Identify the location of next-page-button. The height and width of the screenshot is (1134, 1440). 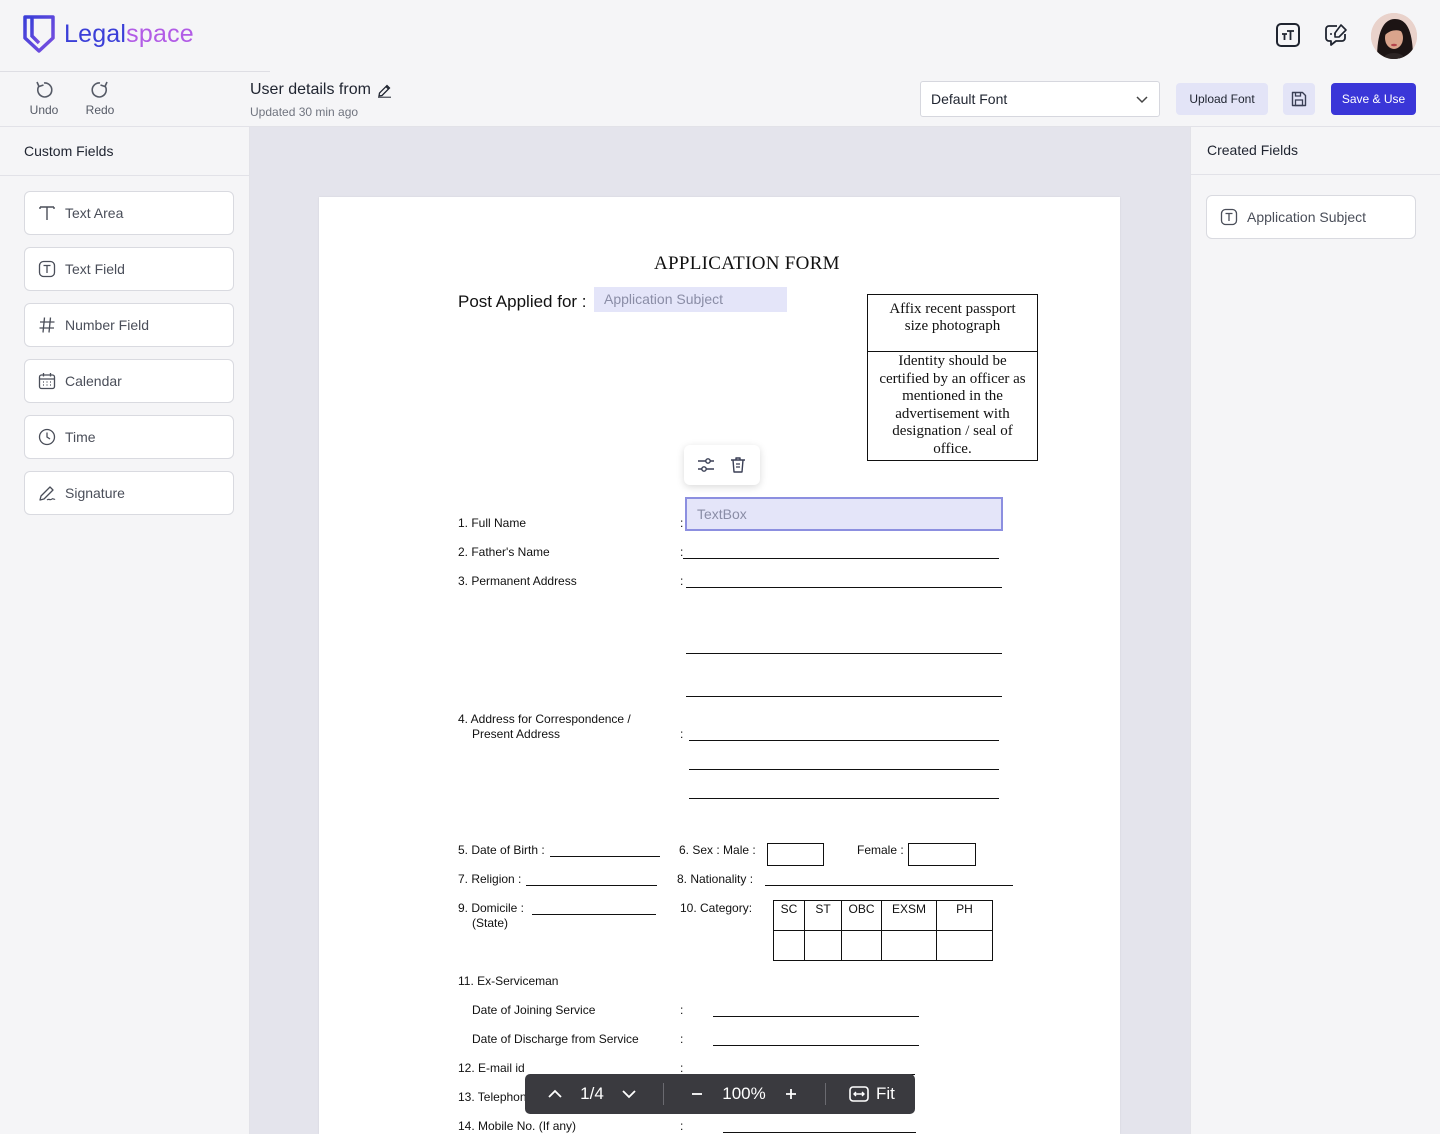
(629, 1094).